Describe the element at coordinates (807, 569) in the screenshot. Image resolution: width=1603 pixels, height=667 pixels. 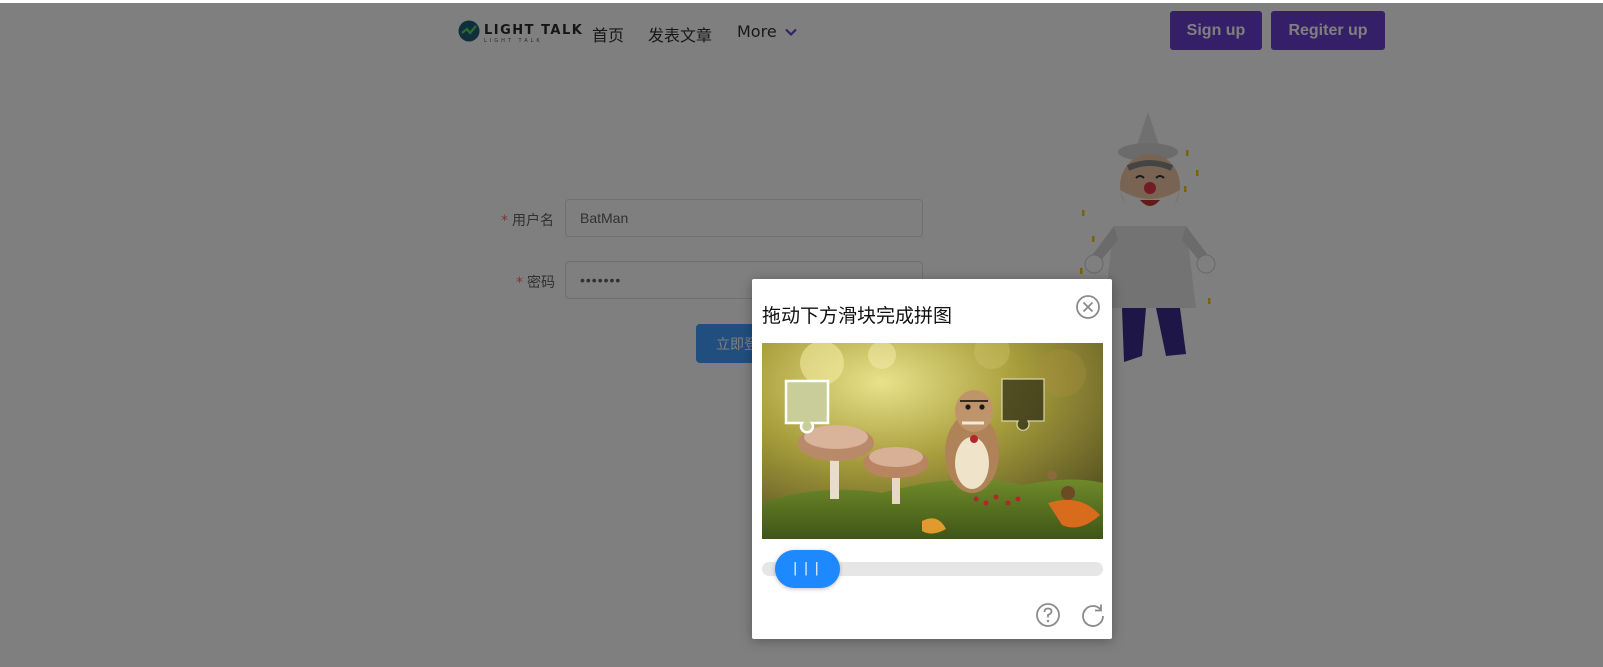
I see `slider-handle: |||` at that location.